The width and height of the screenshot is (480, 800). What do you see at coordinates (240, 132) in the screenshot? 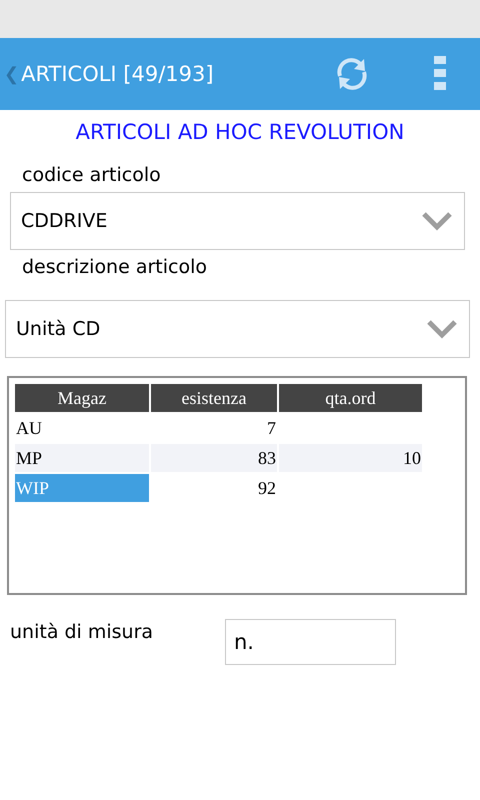
I see `page-heading: ARTICOLI AD HOC REVOLUTION` at bounding box center [240, 132].